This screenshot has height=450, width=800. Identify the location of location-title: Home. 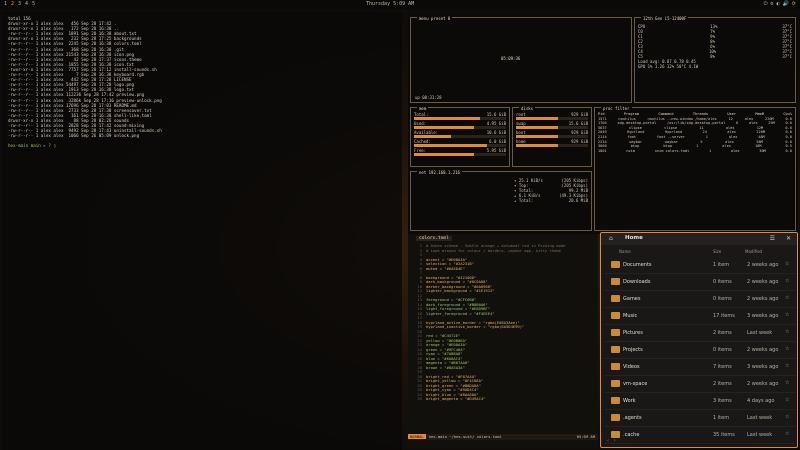
(634, 238).